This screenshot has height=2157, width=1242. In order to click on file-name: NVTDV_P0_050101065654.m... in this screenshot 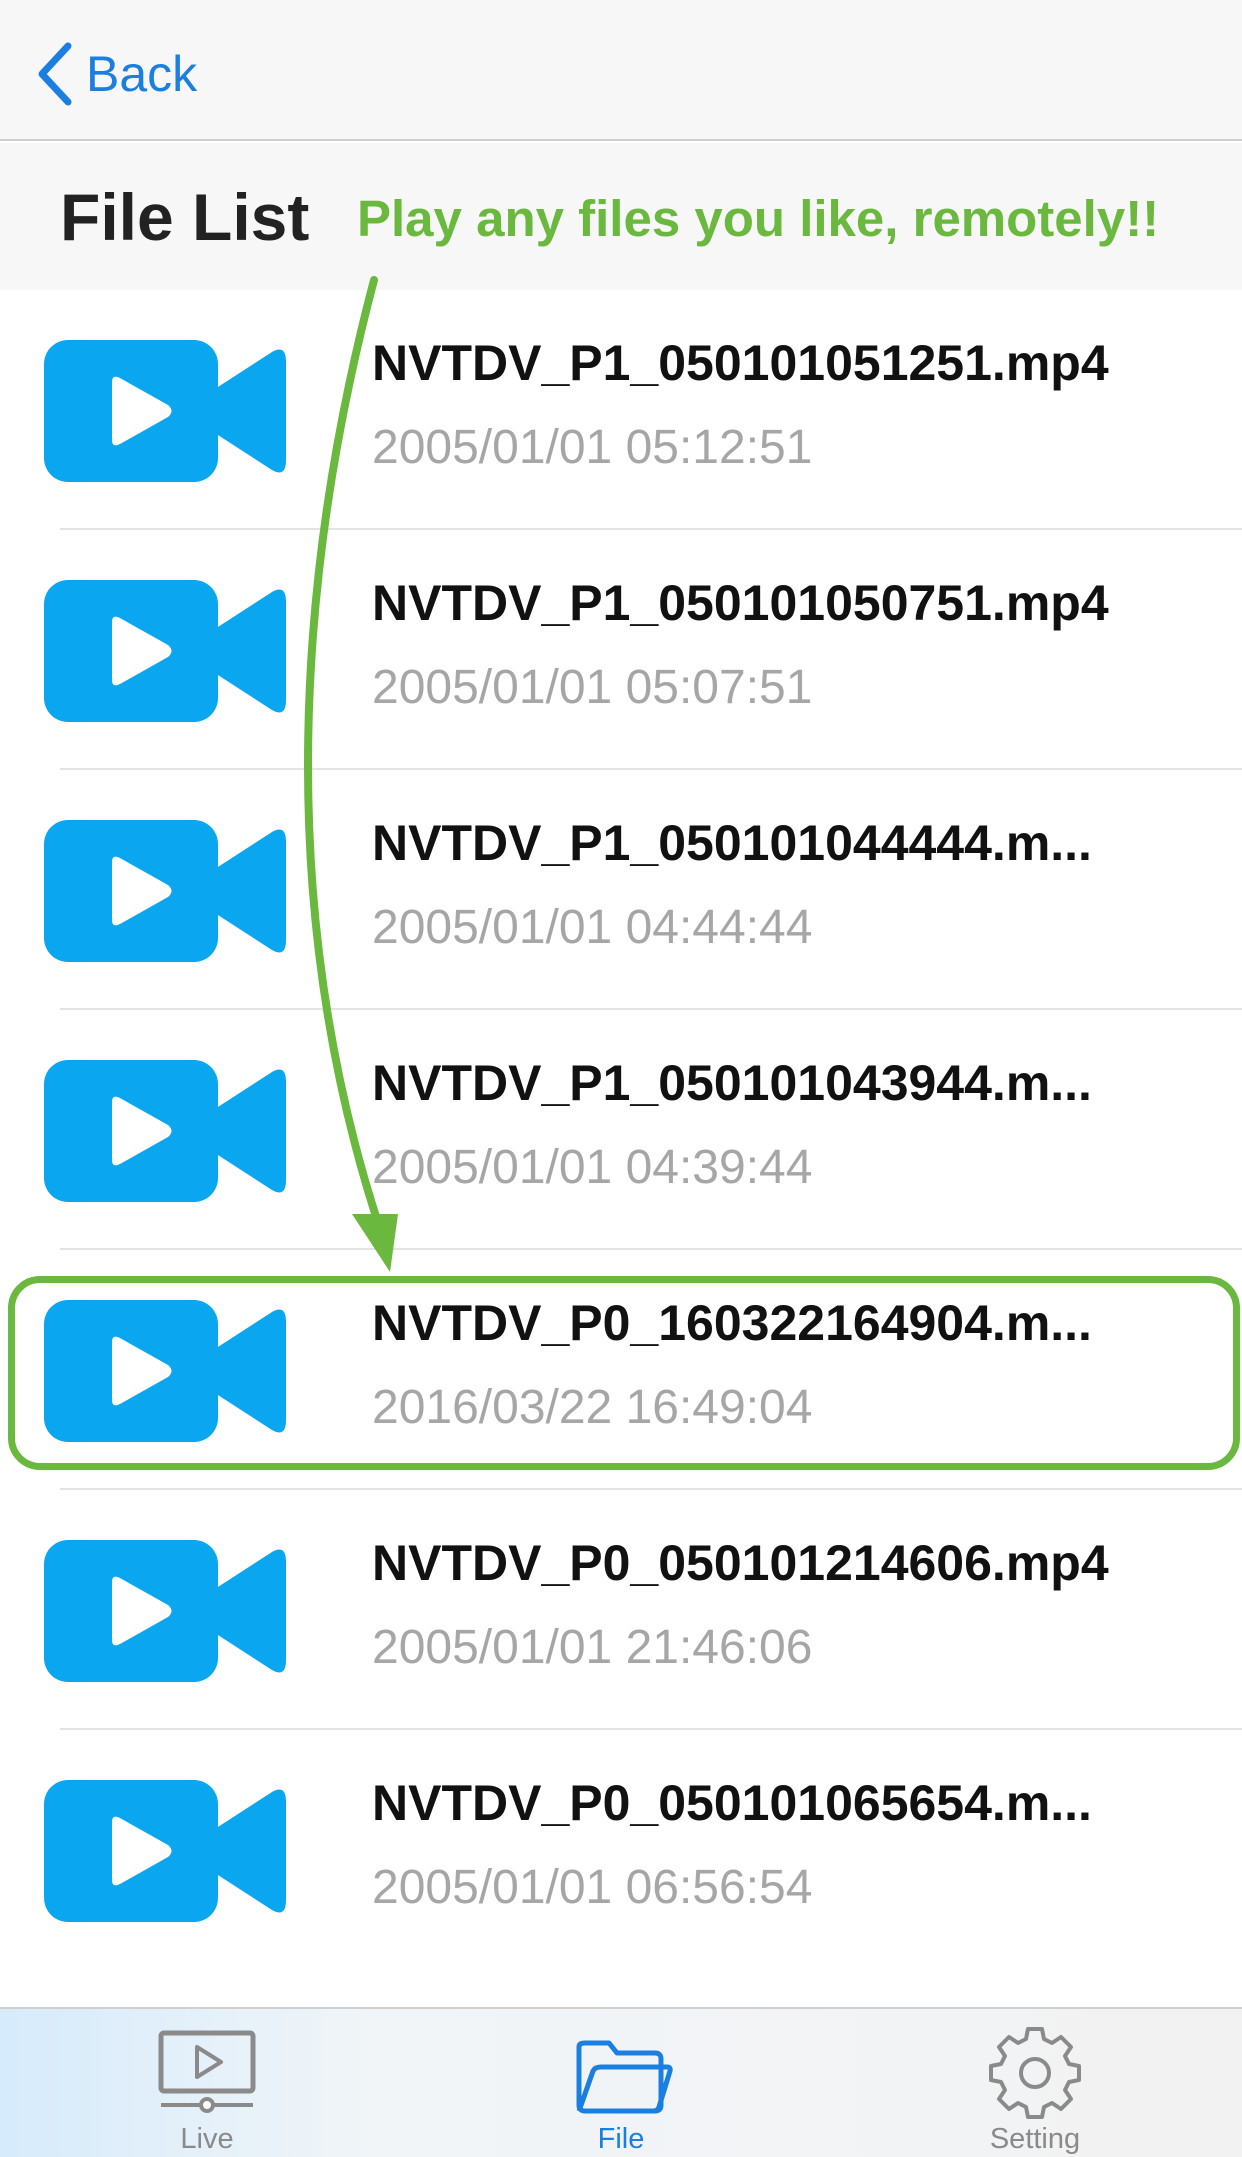, I will do `click(732, 1803)`.